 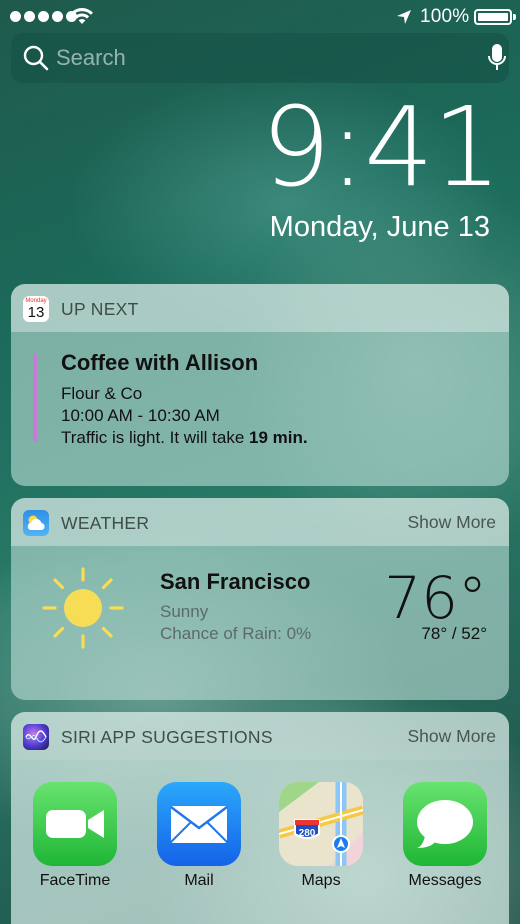 I want to click on up-next-title: UP NEXT, so click(x=100, y=309).